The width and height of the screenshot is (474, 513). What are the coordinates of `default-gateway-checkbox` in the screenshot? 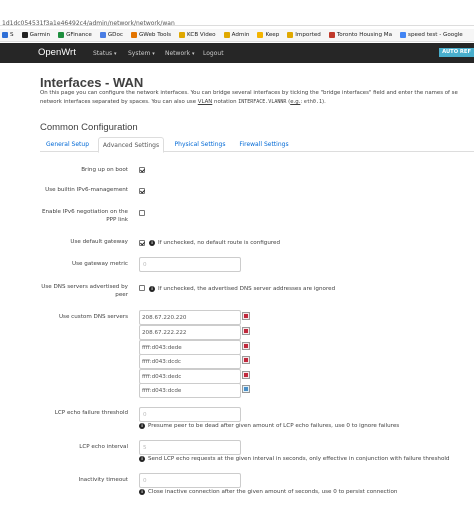 It's located at (142, 243).